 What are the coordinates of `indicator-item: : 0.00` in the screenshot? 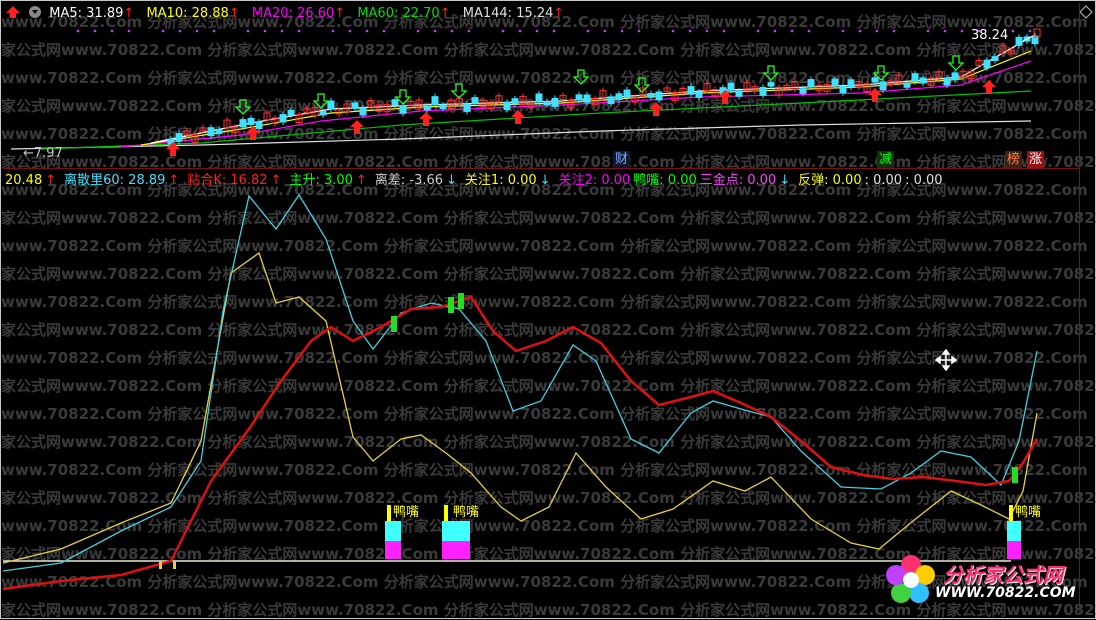 It's located at (924, 180).